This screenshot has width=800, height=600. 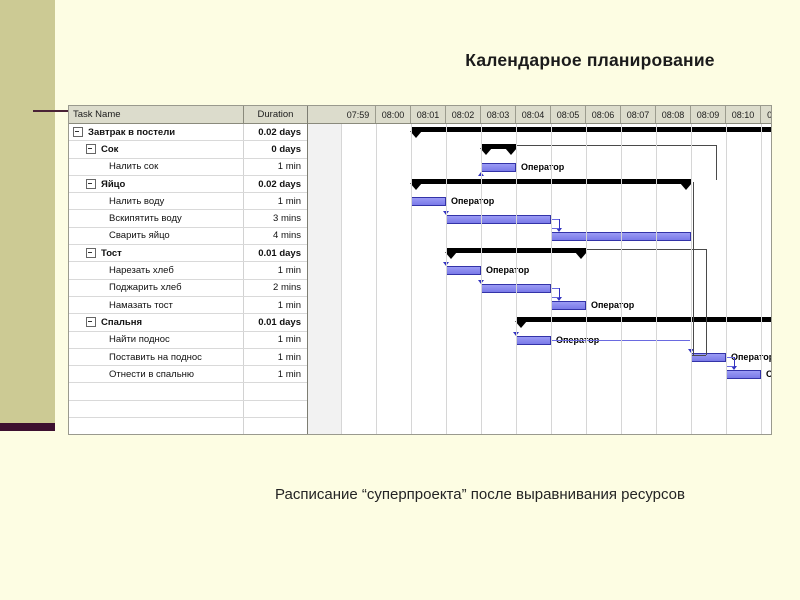 I want to click on task-name-label: Тост, so click(x=111, y=253).